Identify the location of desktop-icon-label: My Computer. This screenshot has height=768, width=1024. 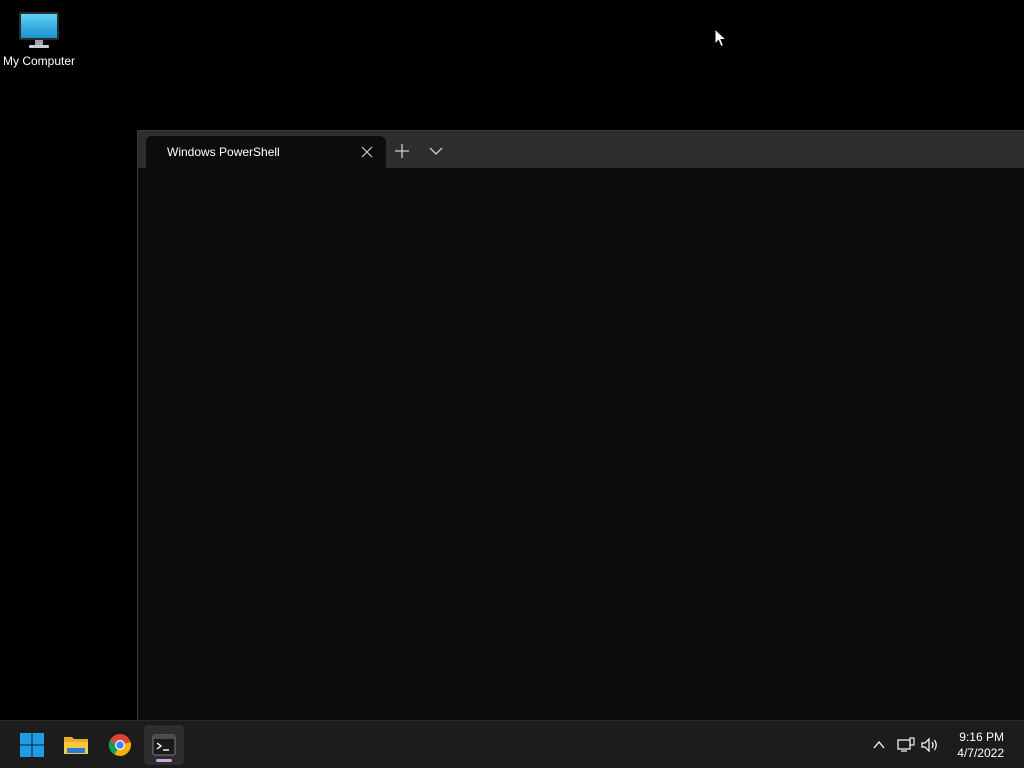
(39, 61).